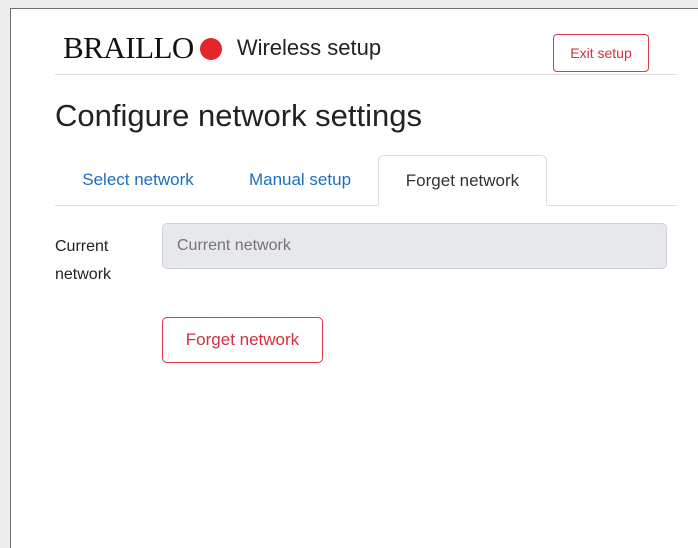  I want to click on header: BRAILLO Wireless setup Exit setup, so click(366, 47).